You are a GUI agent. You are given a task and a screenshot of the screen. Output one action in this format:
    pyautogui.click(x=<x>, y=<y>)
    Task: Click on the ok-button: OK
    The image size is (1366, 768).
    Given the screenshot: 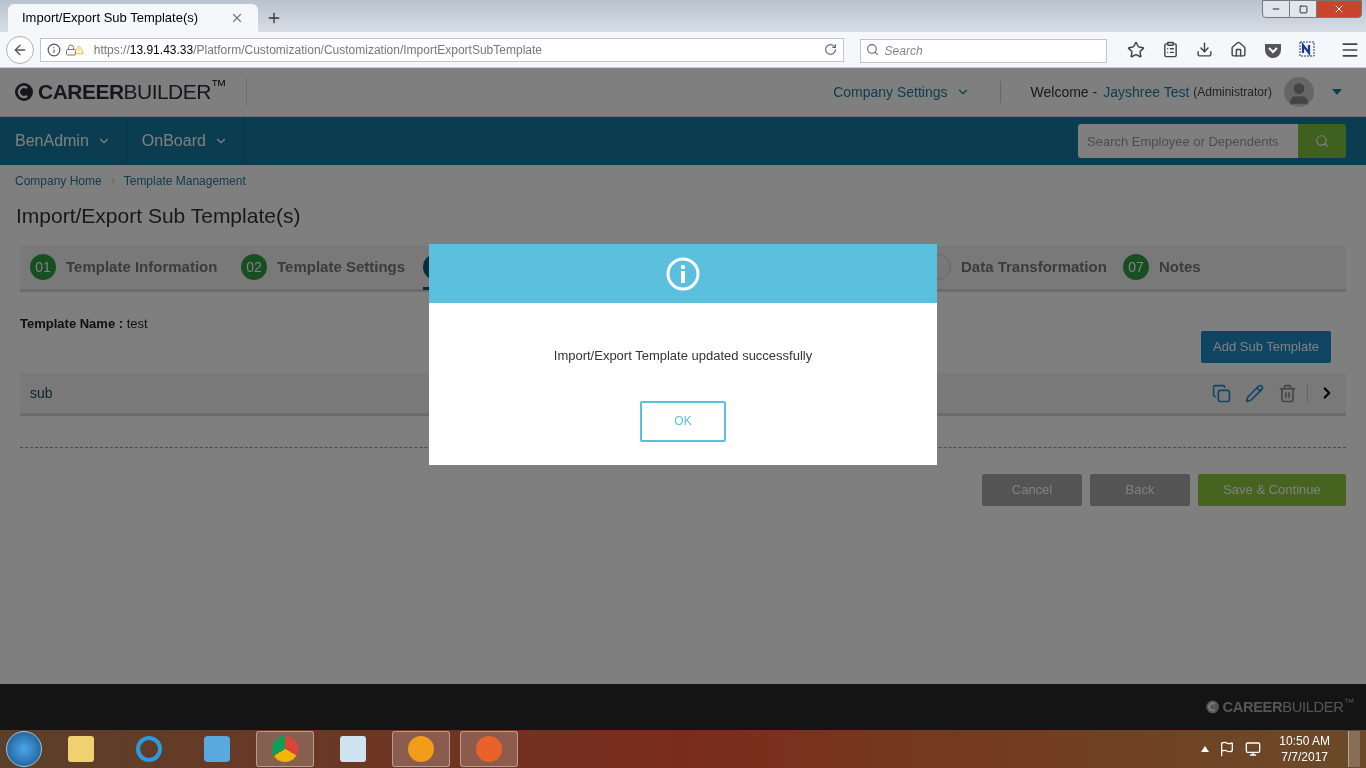 What is the action you would take?
    pyautogui.click(x=683, y=421)
    